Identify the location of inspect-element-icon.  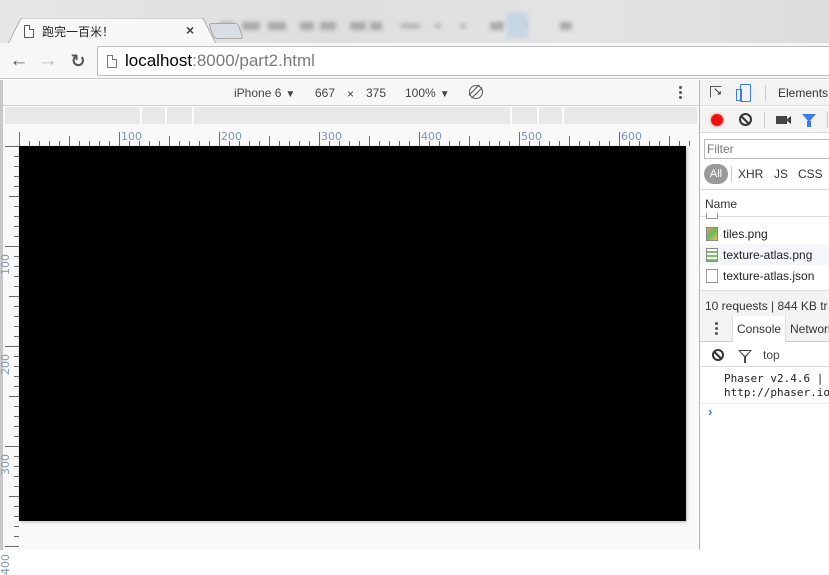
(716, 92).